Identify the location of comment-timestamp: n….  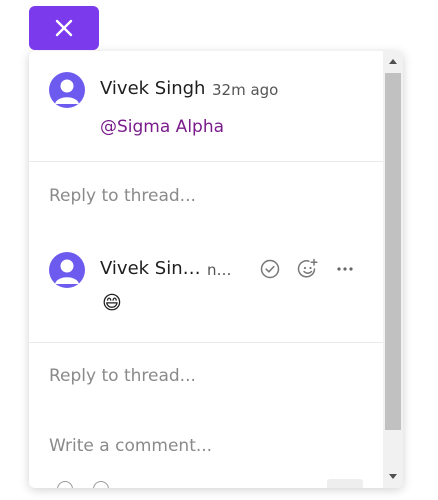
(219, 270).